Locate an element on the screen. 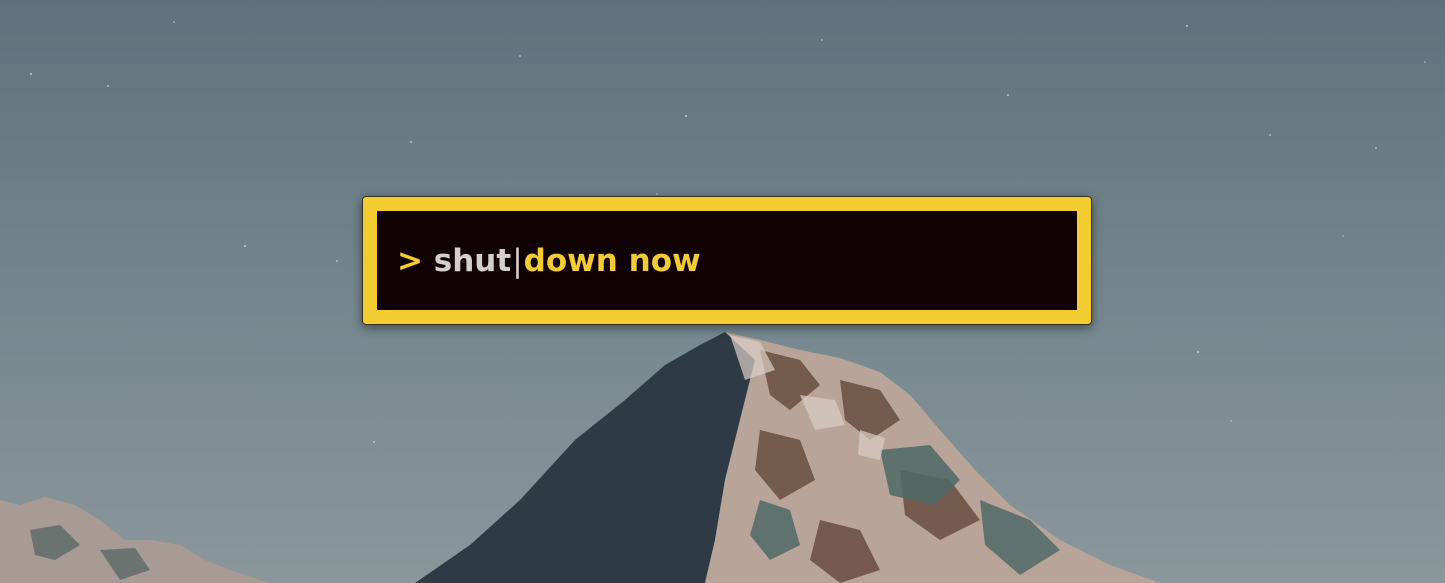 This screenshot has height=583, width=1445. prompt-symbol: > is located at coordinates (410, 260).